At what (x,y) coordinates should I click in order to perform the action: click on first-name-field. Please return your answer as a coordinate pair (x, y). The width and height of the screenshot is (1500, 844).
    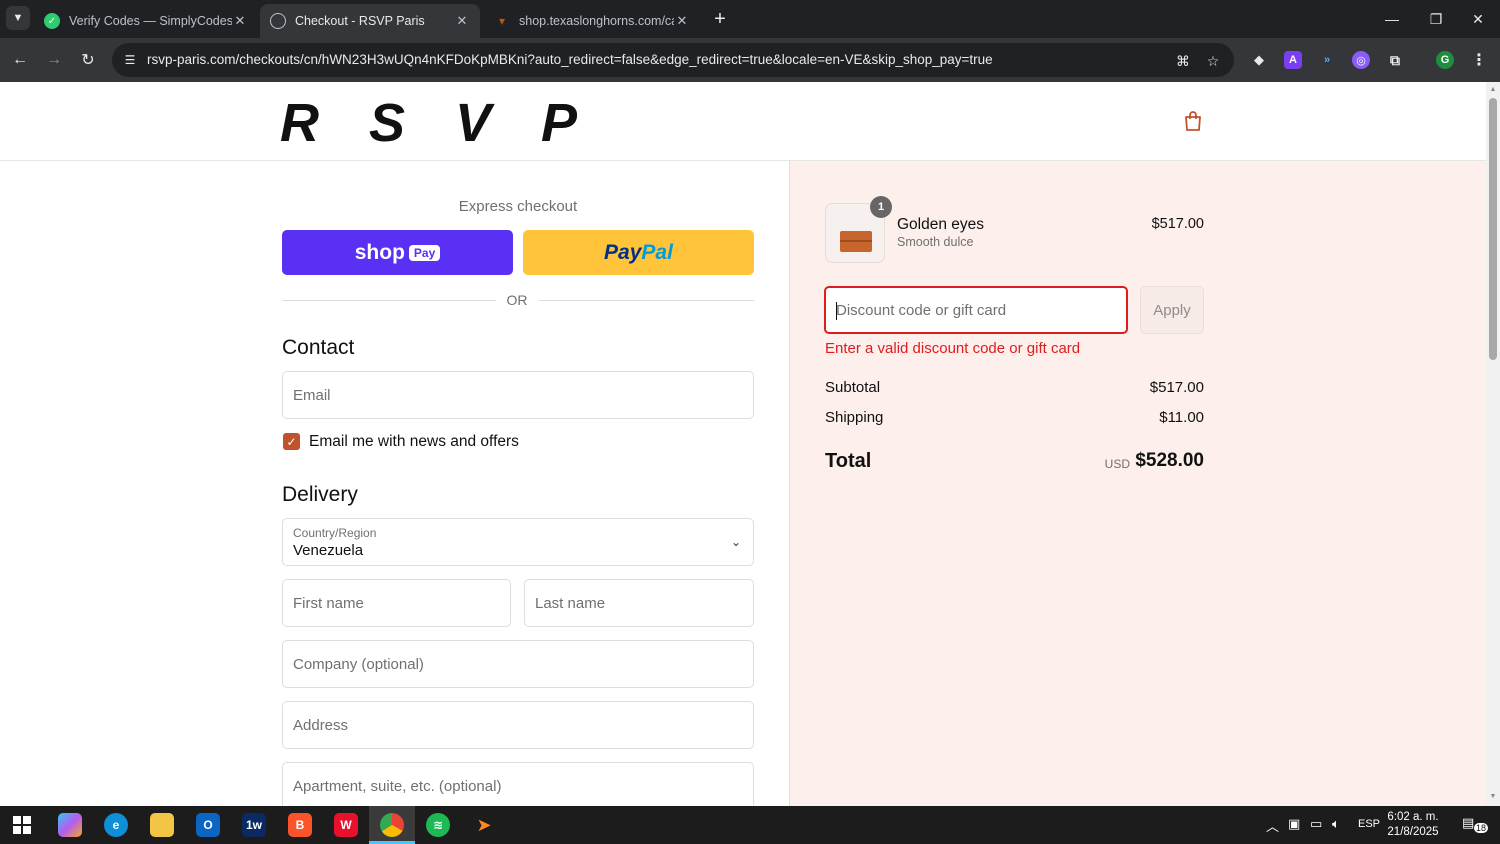
    Looking at the image, I should click on (396, 603).